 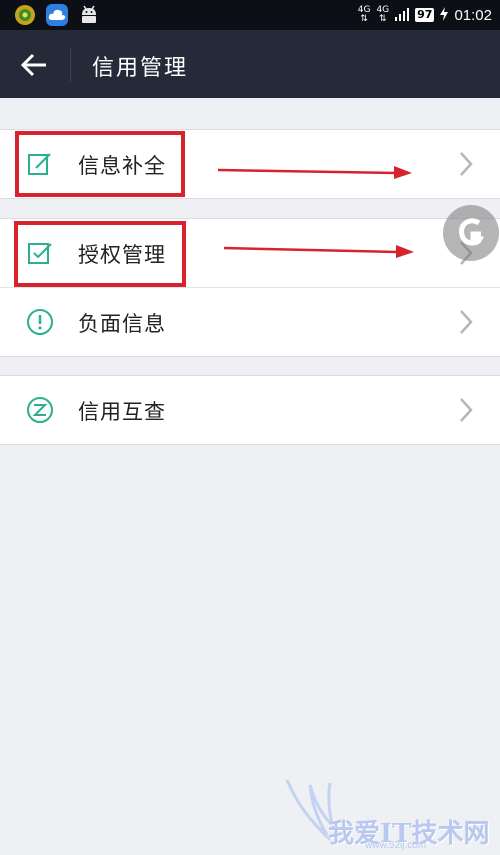 I want to click on clock: 01:02, so click(x=473, y=15).